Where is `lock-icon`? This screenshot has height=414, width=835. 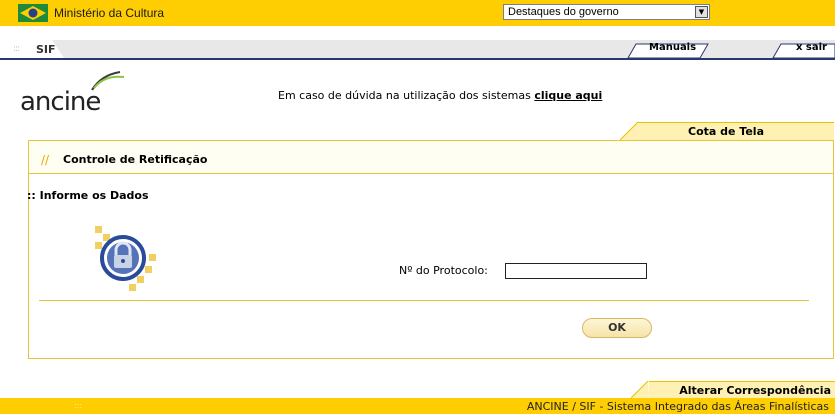 lock-icon is located at coordinates (125, 258).